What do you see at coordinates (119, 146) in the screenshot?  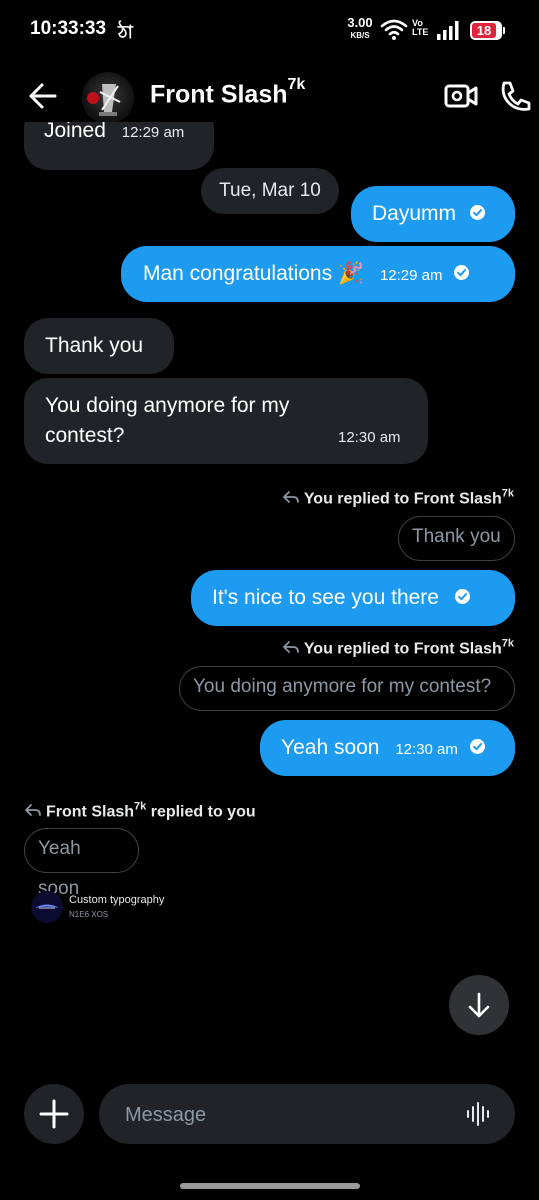 I see `partial-message: Joined 12:29 am` at bounding box center [119, 146].